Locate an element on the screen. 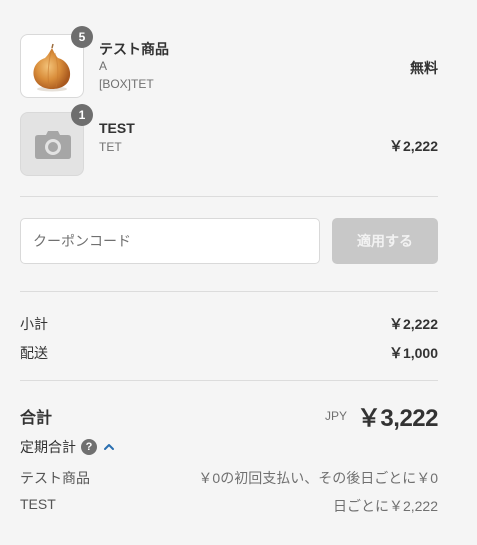  quantity-badge: 1 is located at coordinates (82, 115).